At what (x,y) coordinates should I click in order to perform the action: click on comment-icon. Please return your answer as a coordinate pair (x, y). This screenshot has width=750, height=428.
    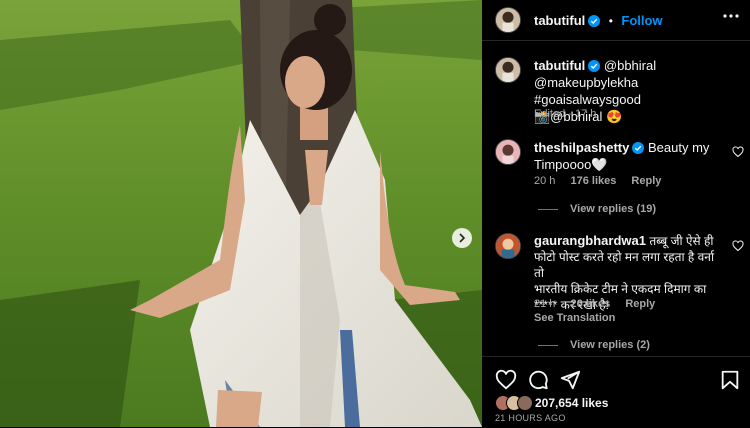
    Looking at the image, I should click on (538, 380).